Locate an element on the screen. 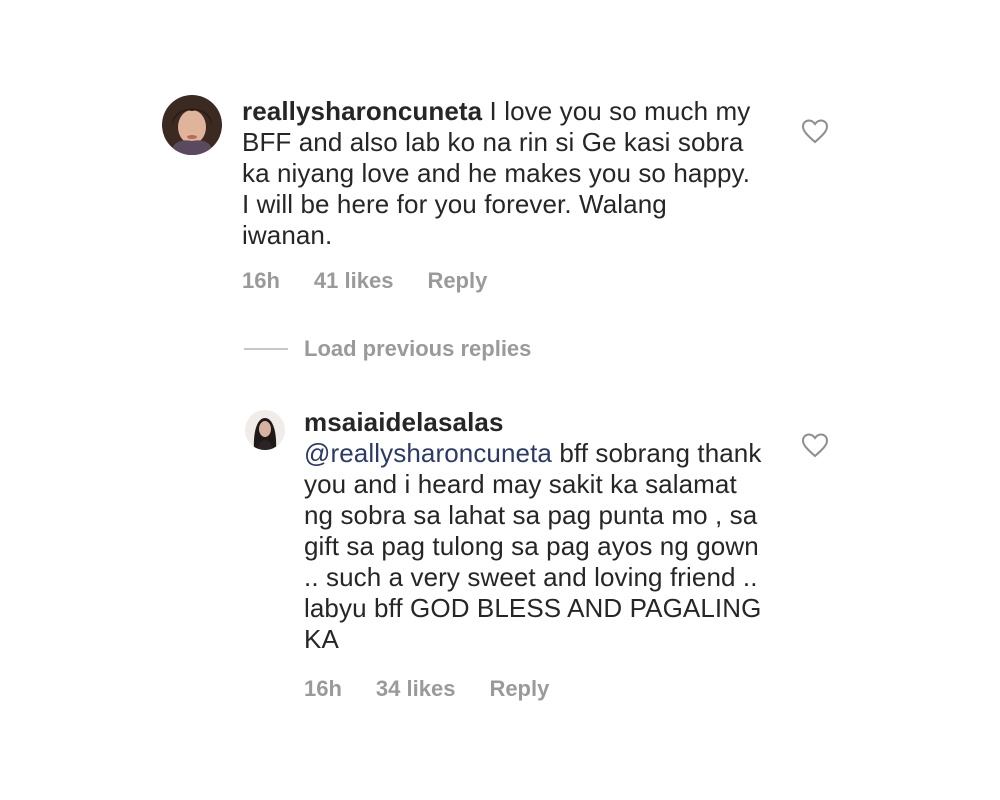  avatar is located at coordinates (265, 430).